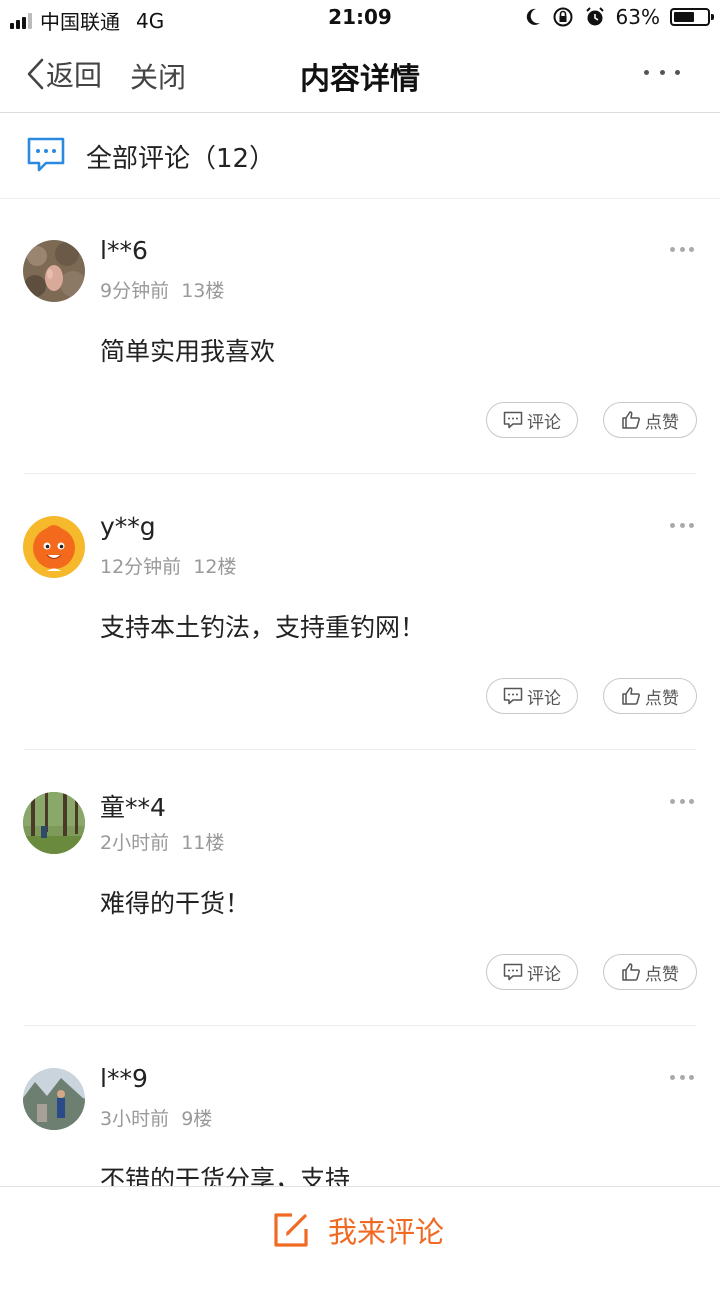 The image size is (720, 1302). What do you see at coordinates (662, 72) in the screenshot?
I see `more-dots-icon` at bounding box center [662, 72].